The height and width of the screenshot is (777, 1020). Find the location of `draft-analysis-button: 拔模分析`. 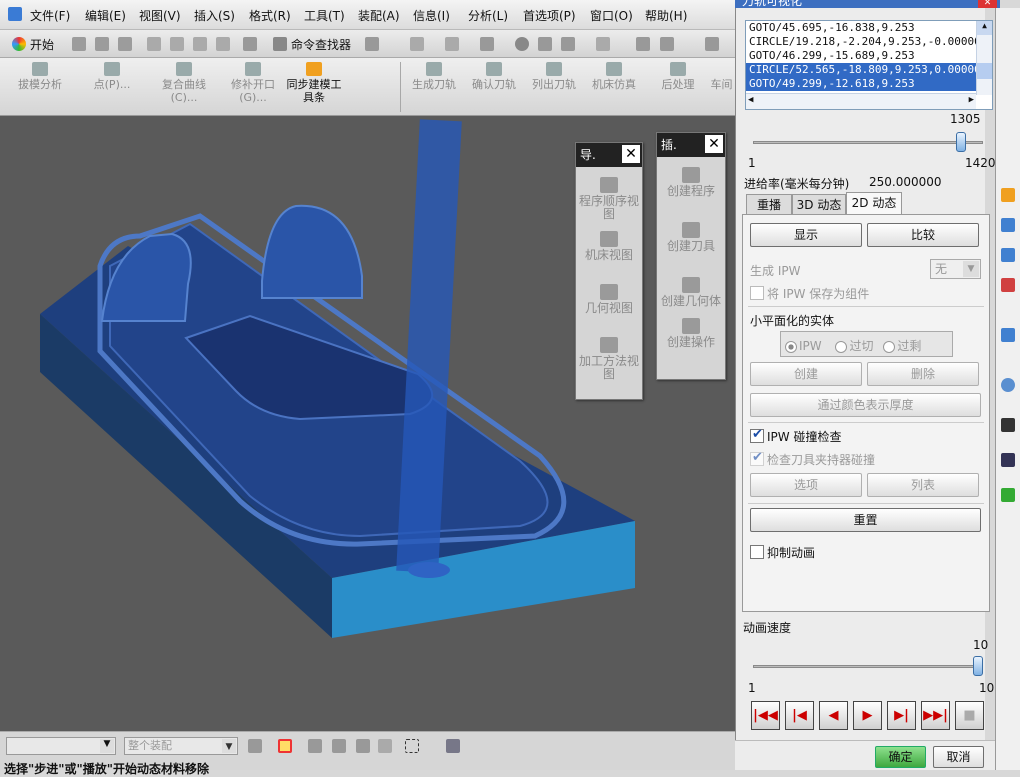

draft-analysis-button: 拔模分析 is located at coordinates (40, 76).